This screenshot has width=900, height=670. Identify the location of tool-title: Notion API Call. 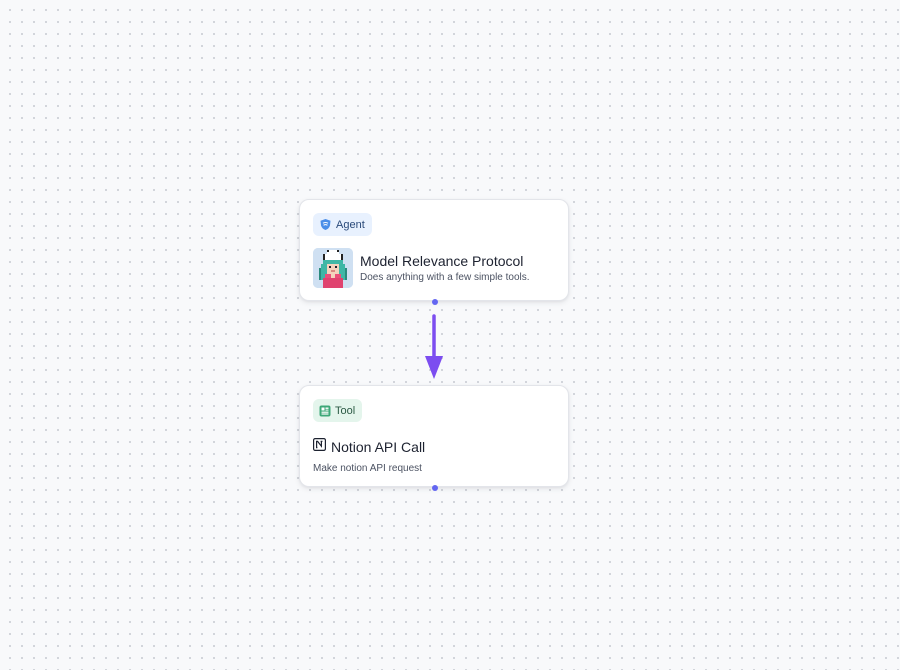
(378, 447).